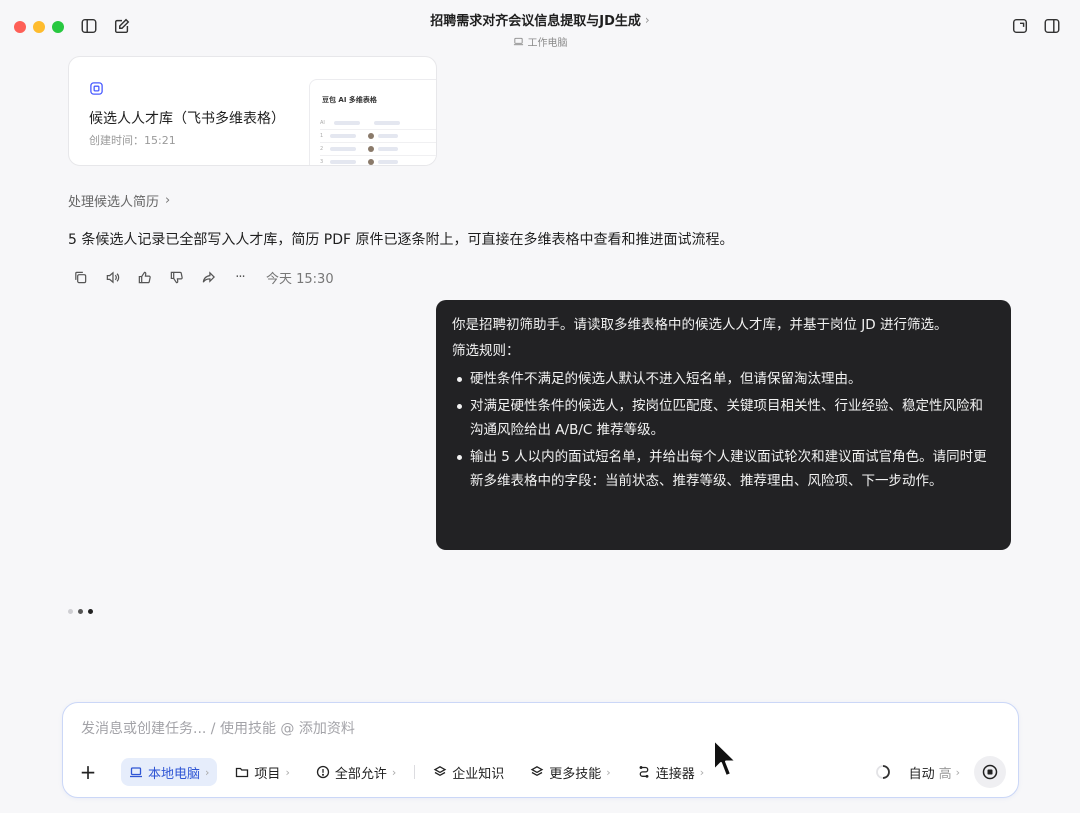 The width and height of the screenshot is (1080, 813). Describe the element at coordinates (356, 772) in the screenshot. I see `permission-chip: 全部允许 ›` at that location.